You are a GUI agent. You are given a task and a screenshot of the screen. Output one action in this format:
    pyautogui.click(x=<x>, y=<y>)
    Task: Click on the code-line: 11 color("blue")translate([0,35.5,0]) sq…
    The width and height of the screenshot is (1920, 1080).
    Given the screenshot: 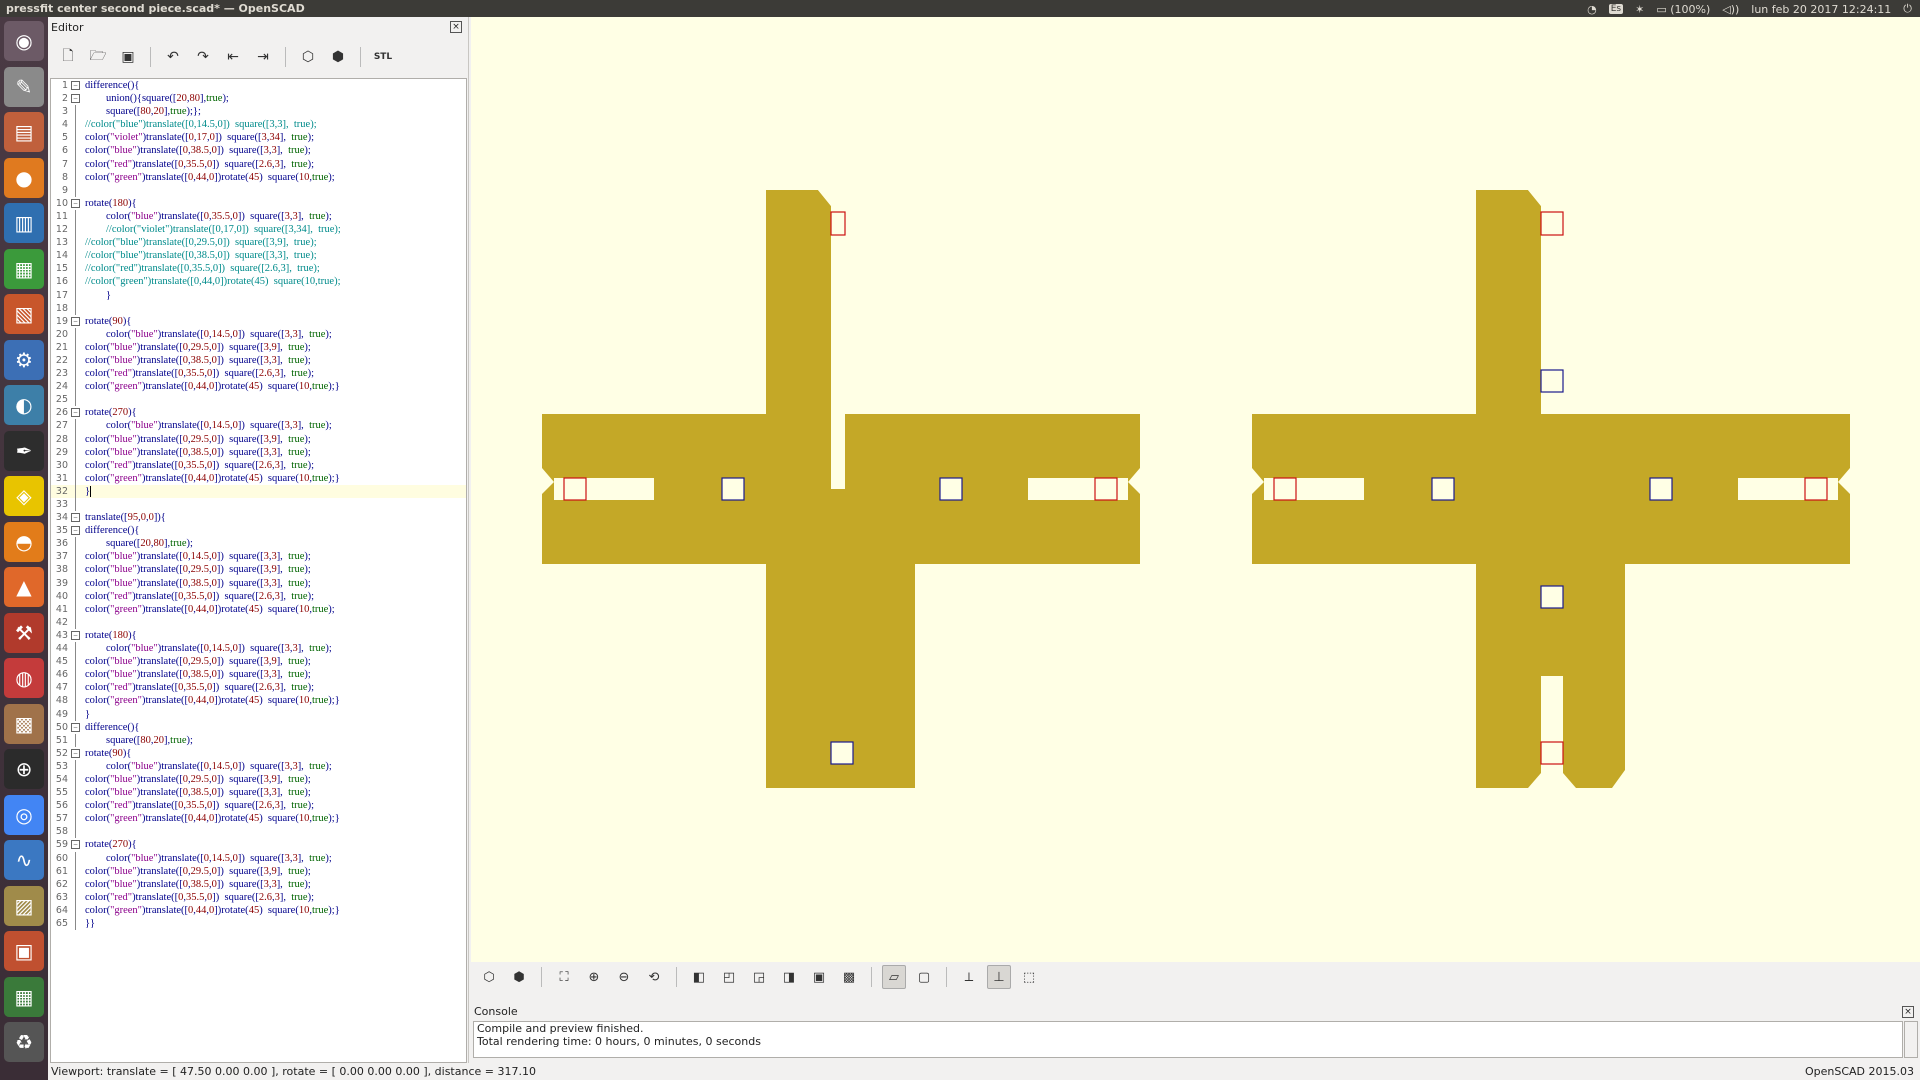 What is the action you would take?
    pyautogui.click(x=258, y=216)
    